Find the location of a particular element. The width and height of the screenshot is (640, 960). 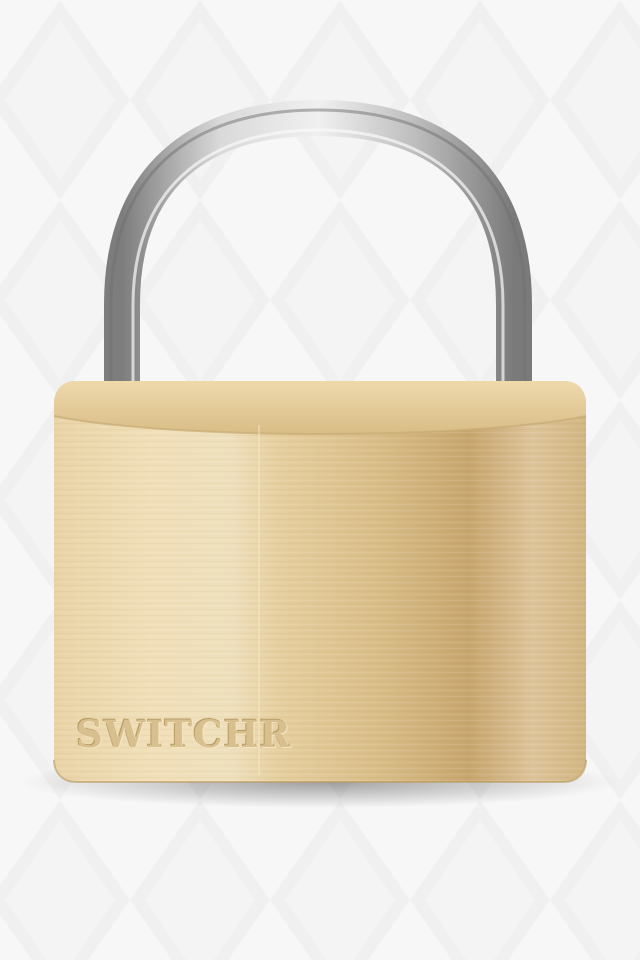

brand-engraving: SWITCHR is located at coordinates (184, 734).